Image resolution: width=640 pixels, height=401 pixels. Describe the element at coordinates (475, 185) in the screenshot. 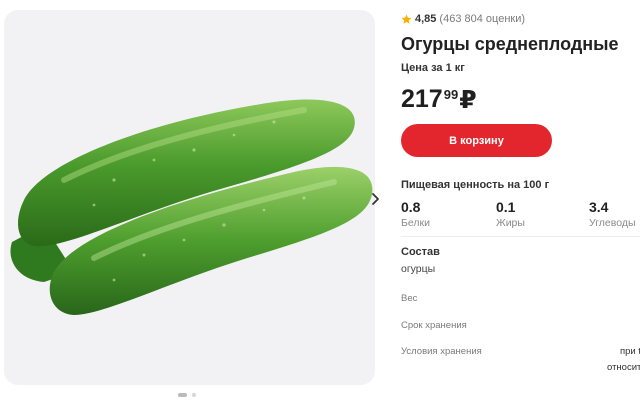

I see `nutrition-title: Пищевая ценность на 100 г` at that location.